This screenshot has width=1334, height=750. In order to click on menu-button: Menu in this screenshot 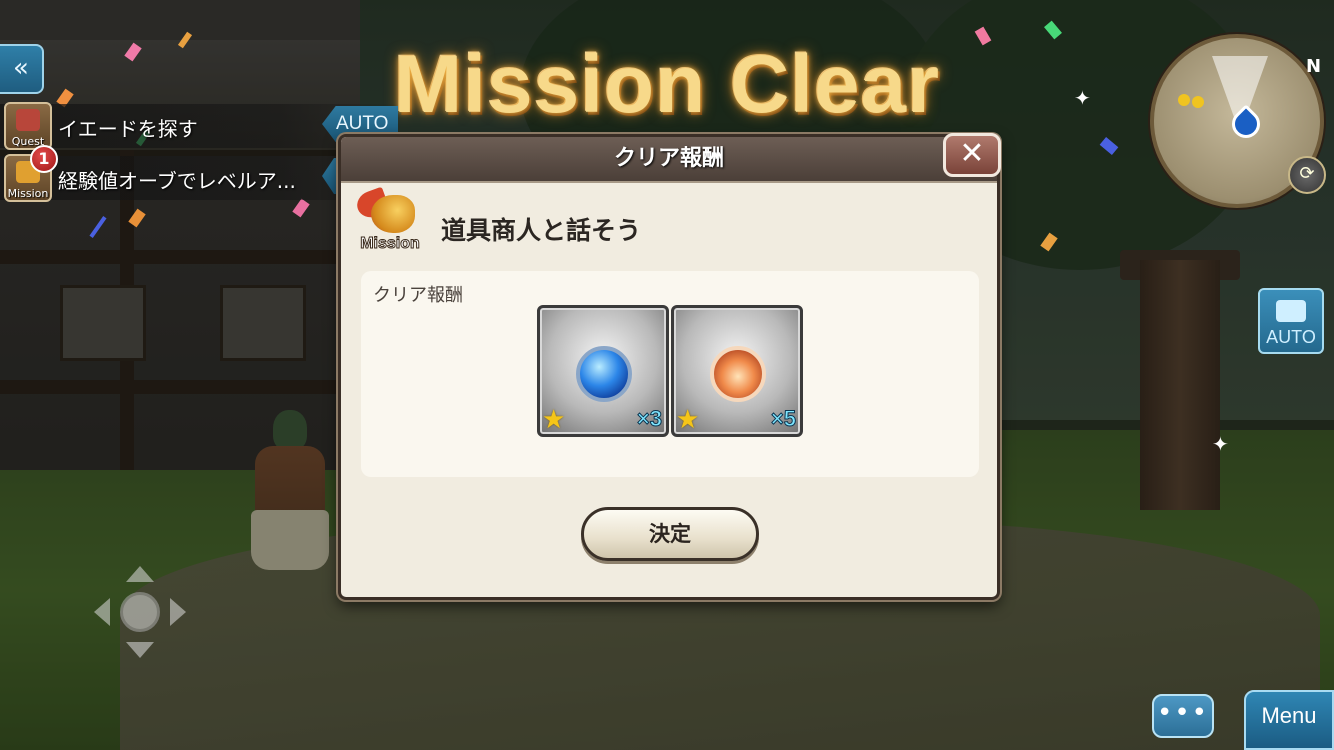, I will do `click(1289, 720)`.